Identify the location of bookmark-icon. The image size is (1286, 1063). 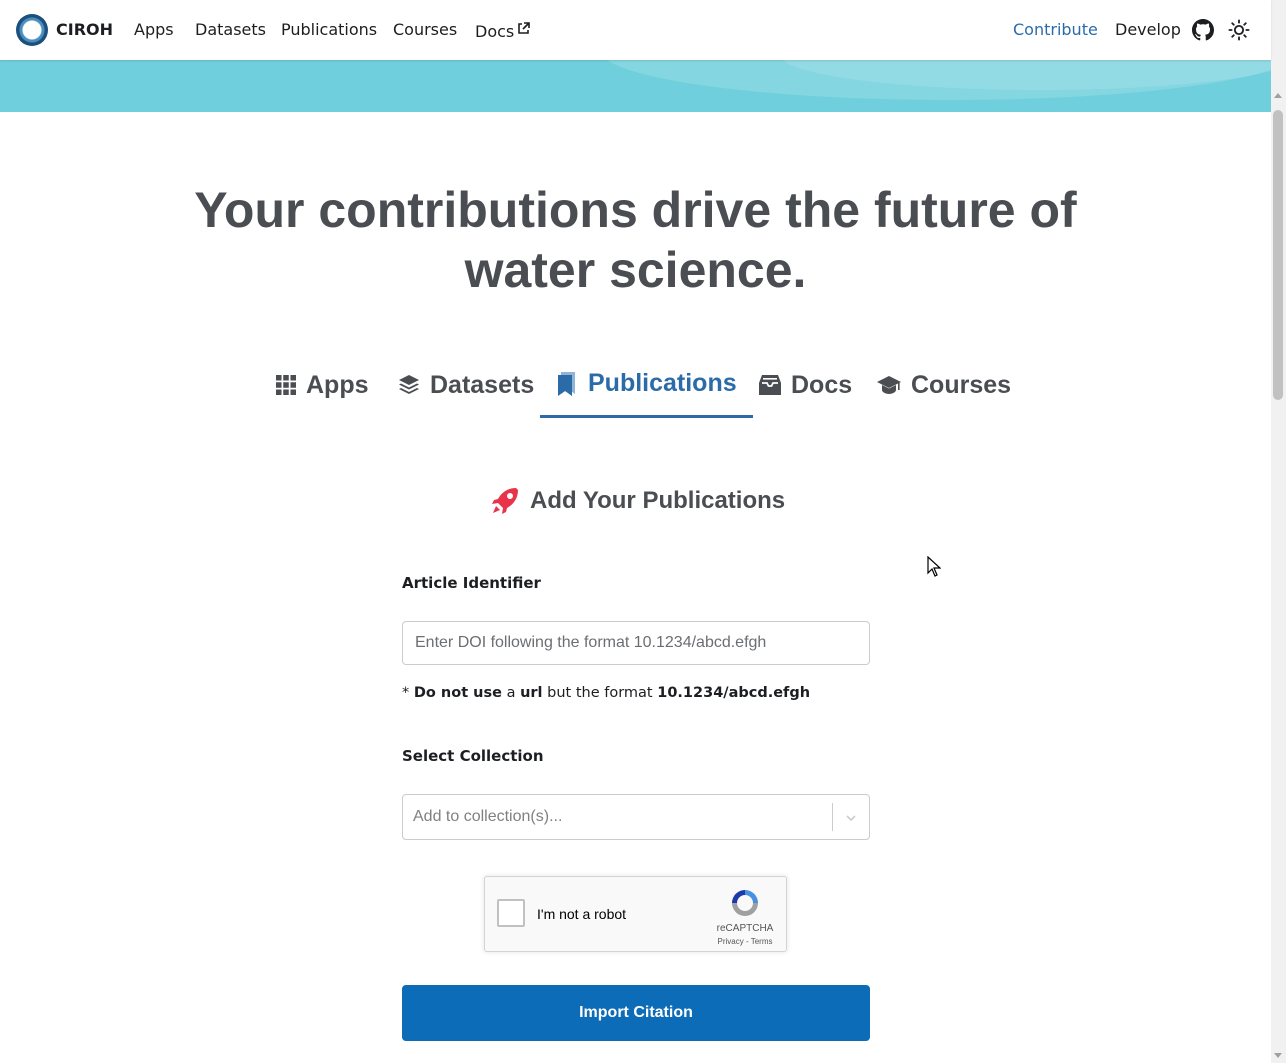
(567, 383).